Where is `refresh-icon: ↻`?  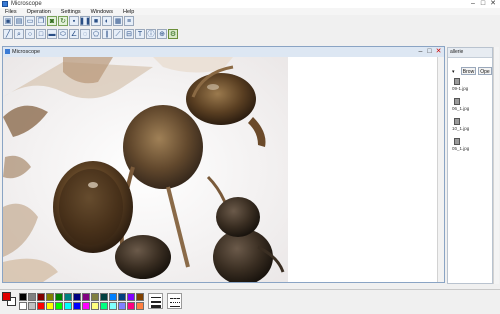 refresh-icon: ↻ is located at coordinates (63, 21).